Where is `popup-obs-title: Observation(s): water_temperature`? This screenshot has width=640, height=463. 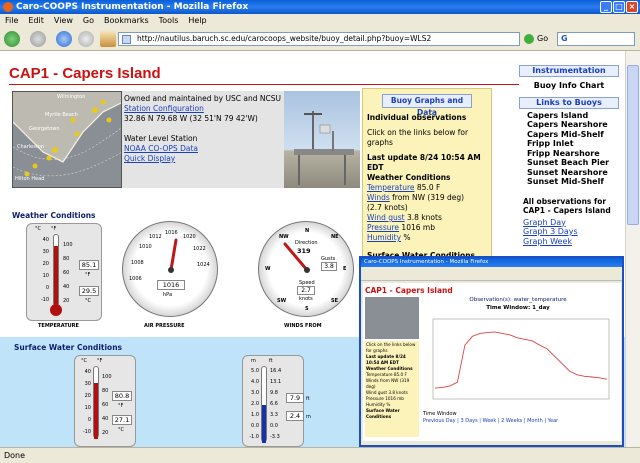 popup-obs-title: Observation(s): water_temperature is located at coordinates (518, 300).